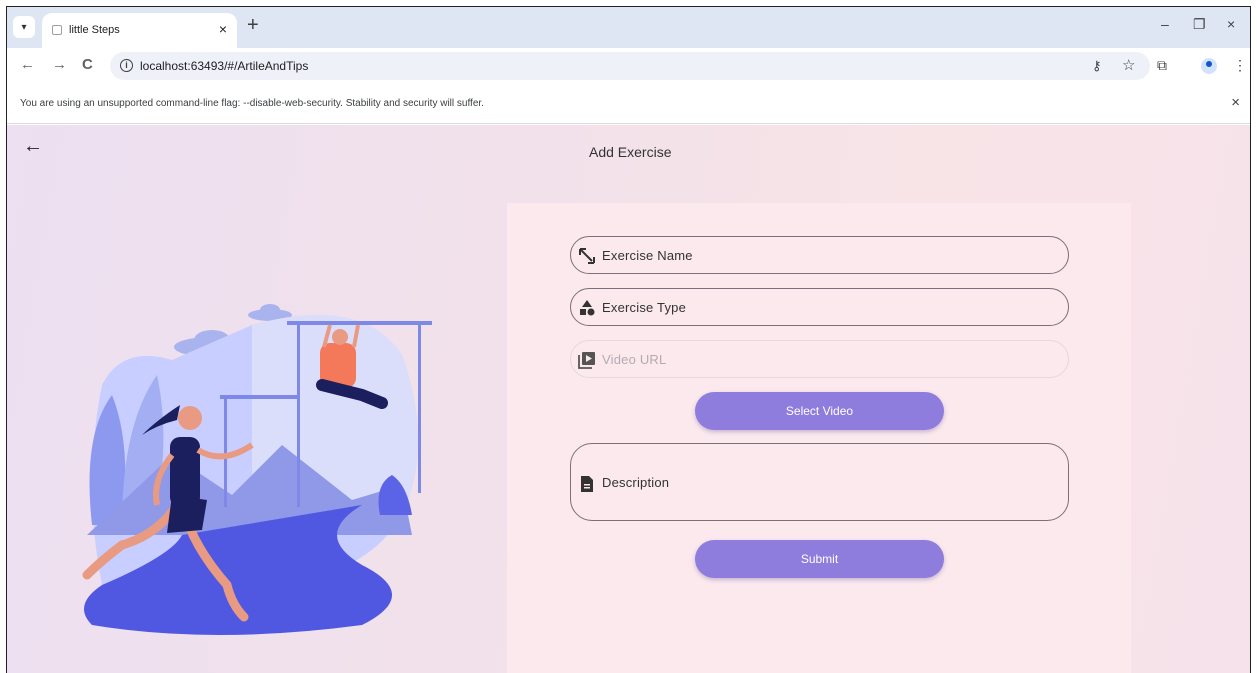  What do you see at coordinates (1199, 24) in the screenshot?
I see `restore-icon: ❐` at bounding box center [1199, 24].